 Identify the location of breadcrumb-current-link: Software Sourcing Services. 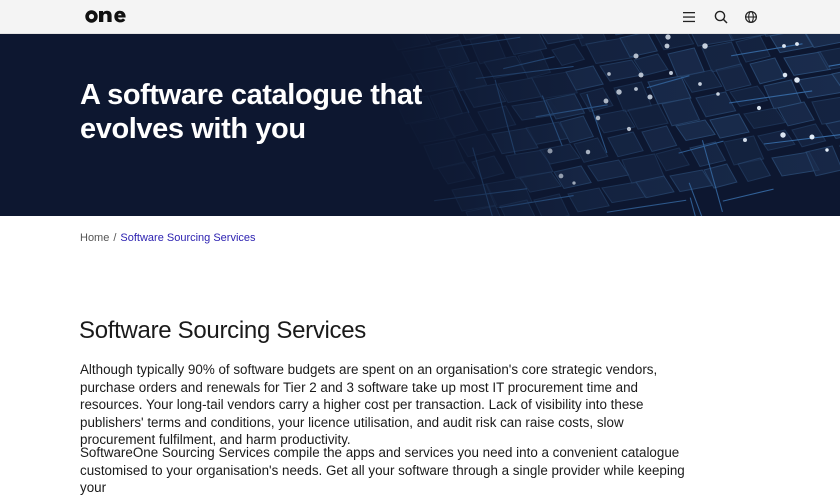
(187, 238).